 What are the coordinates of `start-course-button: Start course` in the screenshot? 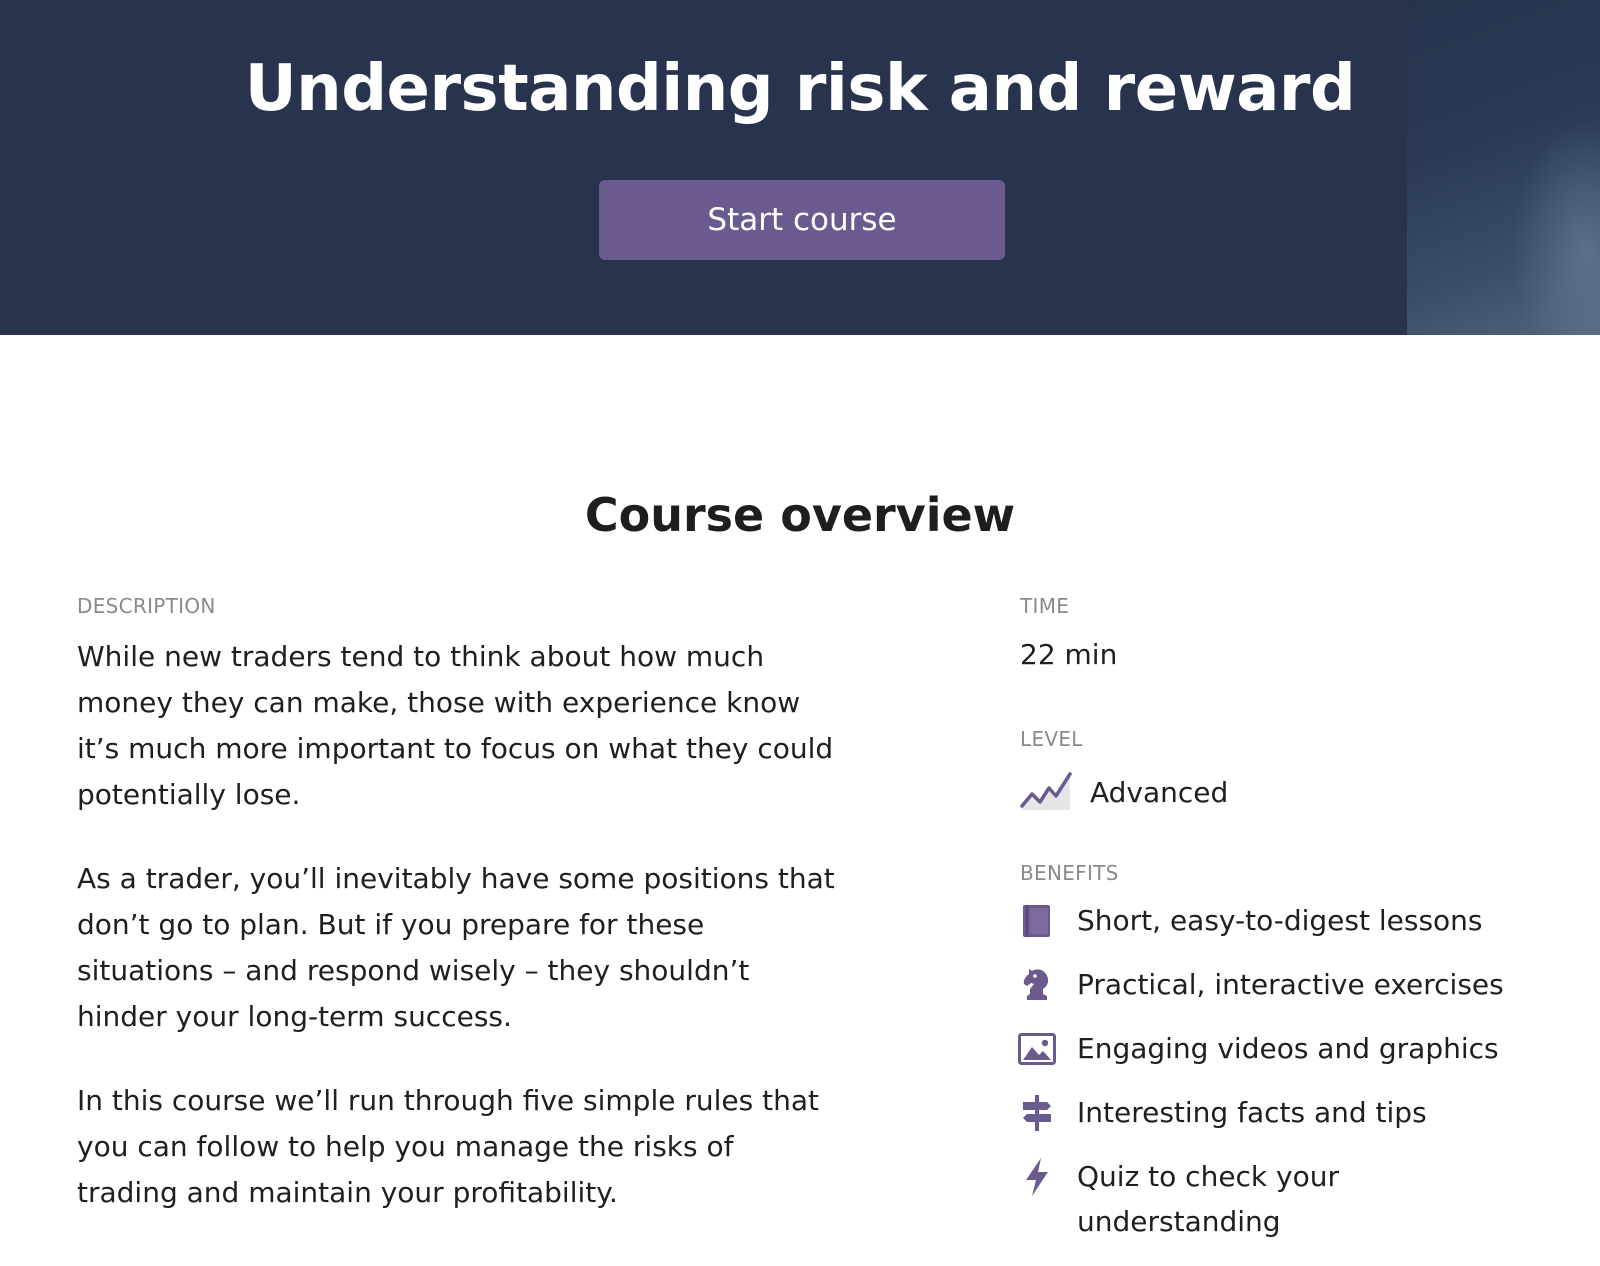 It's located at (802, 220).